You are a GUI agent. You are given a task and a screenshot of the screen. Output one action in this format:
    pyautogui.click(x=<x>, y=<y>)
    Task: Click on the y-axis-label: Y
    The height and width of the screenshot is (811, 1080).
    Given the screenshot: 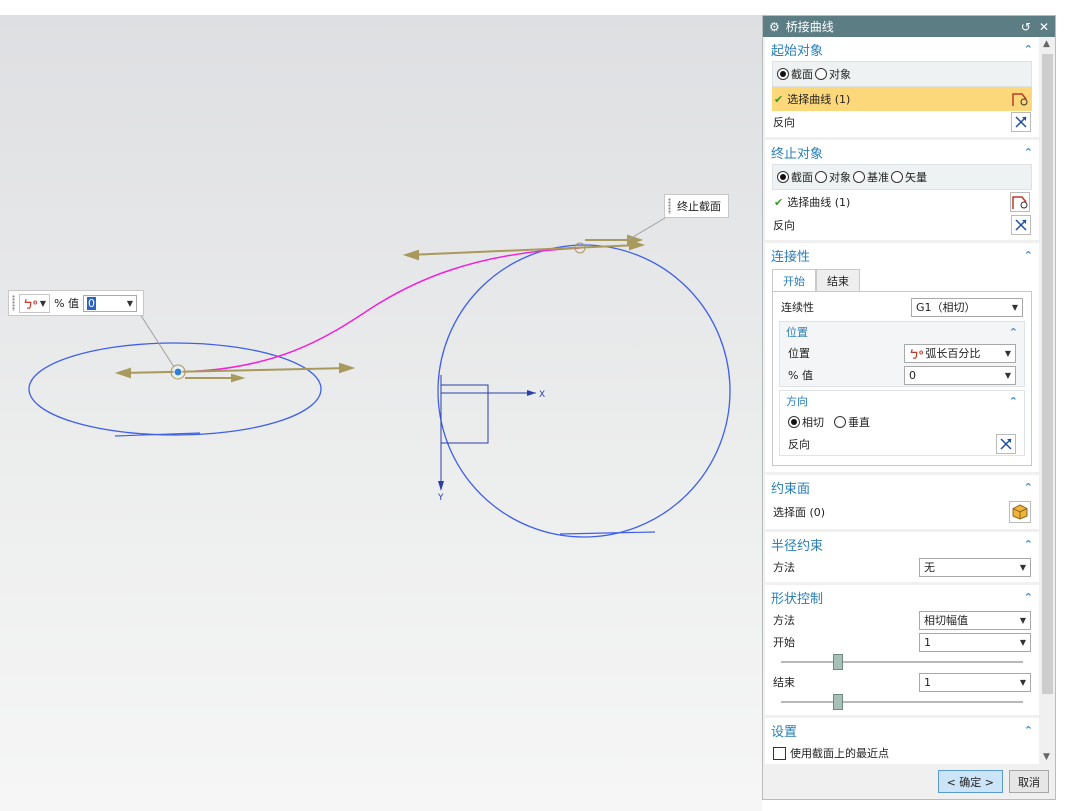 What is the action you would take?
    pyautogui.click(x=440, y=498)
    